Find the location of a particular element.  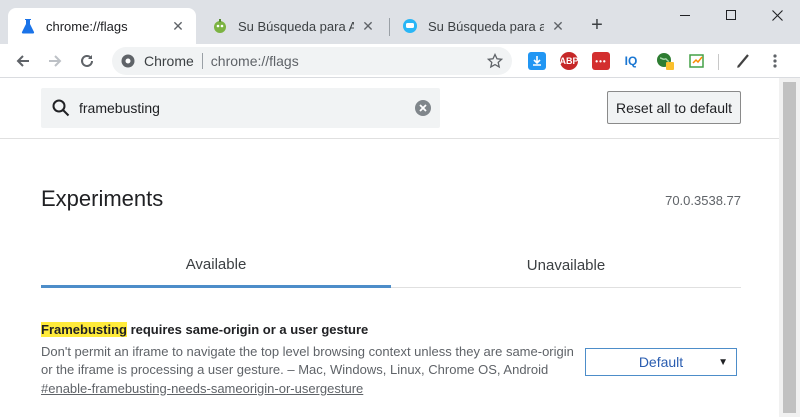

omnibox-url: chrome://flags is located at coordinates (255, 61).